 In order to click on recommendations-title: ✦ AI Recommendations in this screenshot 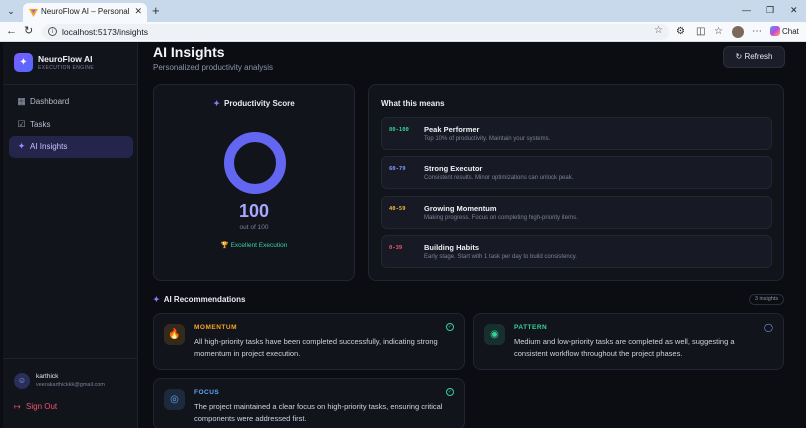, I will do `click(199, 299)`.